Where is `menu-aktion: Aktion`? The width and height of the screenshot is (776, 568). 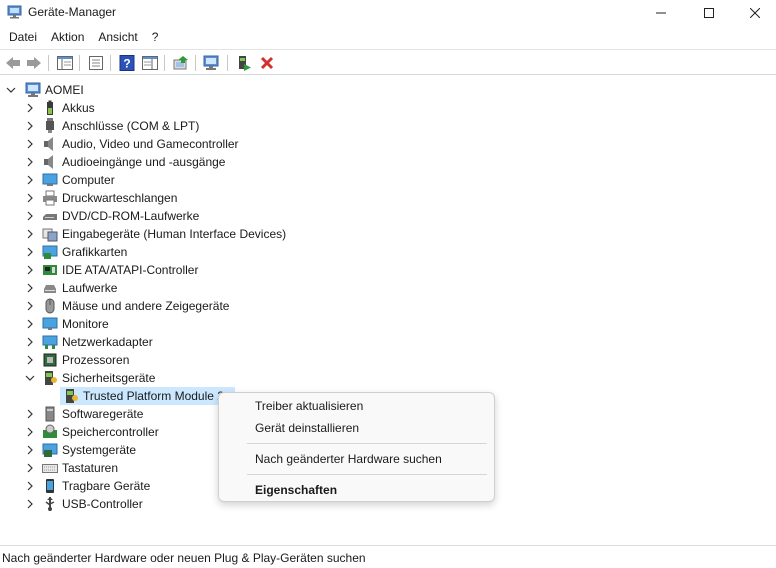
menu-aktion: Aktion is located at coordinates (67, 37).